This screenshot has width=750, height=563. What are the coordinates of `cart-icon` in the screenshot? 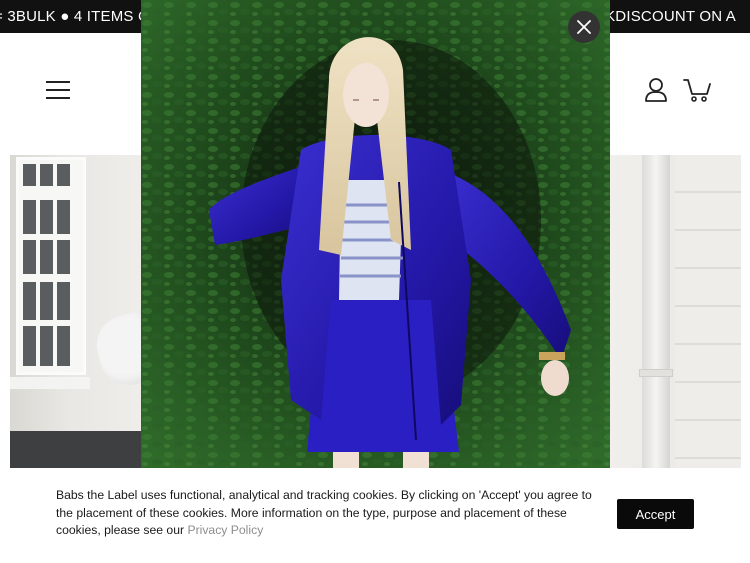 It's located at (697, 90).